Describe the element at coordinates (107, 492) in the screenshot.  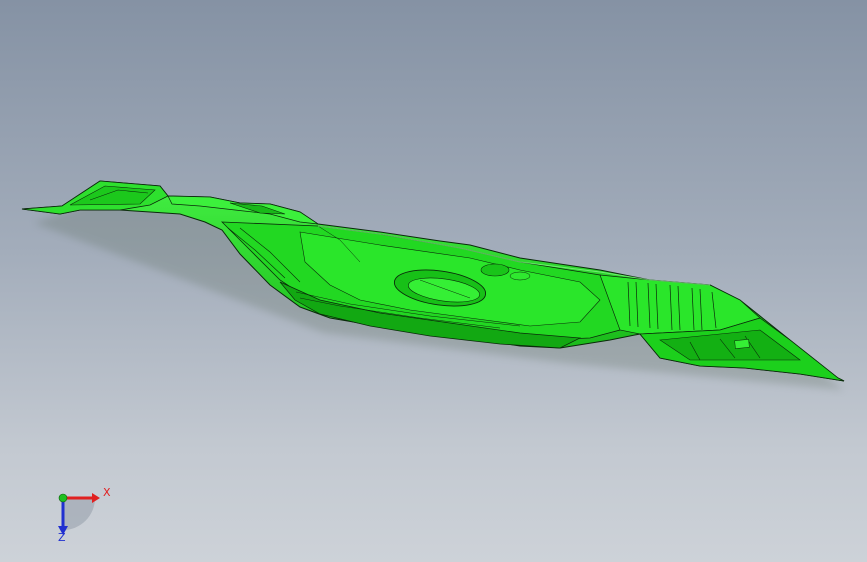
I see `x-axis-label: X` at that location.